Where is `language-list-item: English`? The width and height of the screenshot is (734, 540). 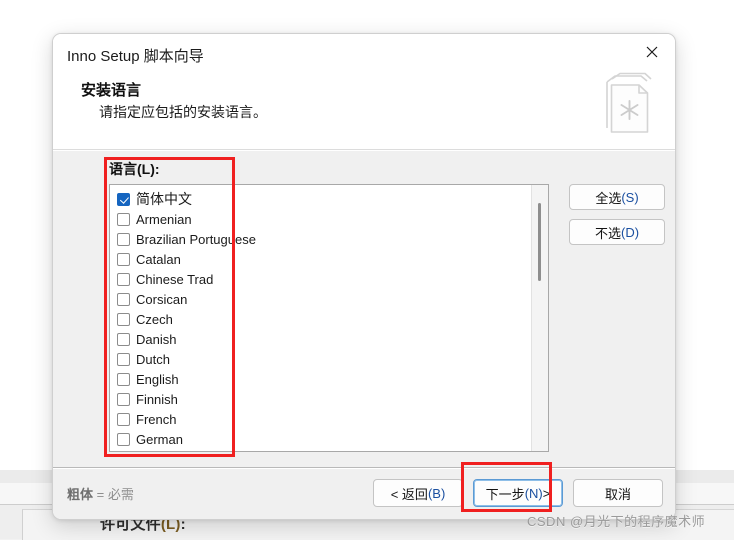
language-list-item: English is located at coordinates (322, 379).